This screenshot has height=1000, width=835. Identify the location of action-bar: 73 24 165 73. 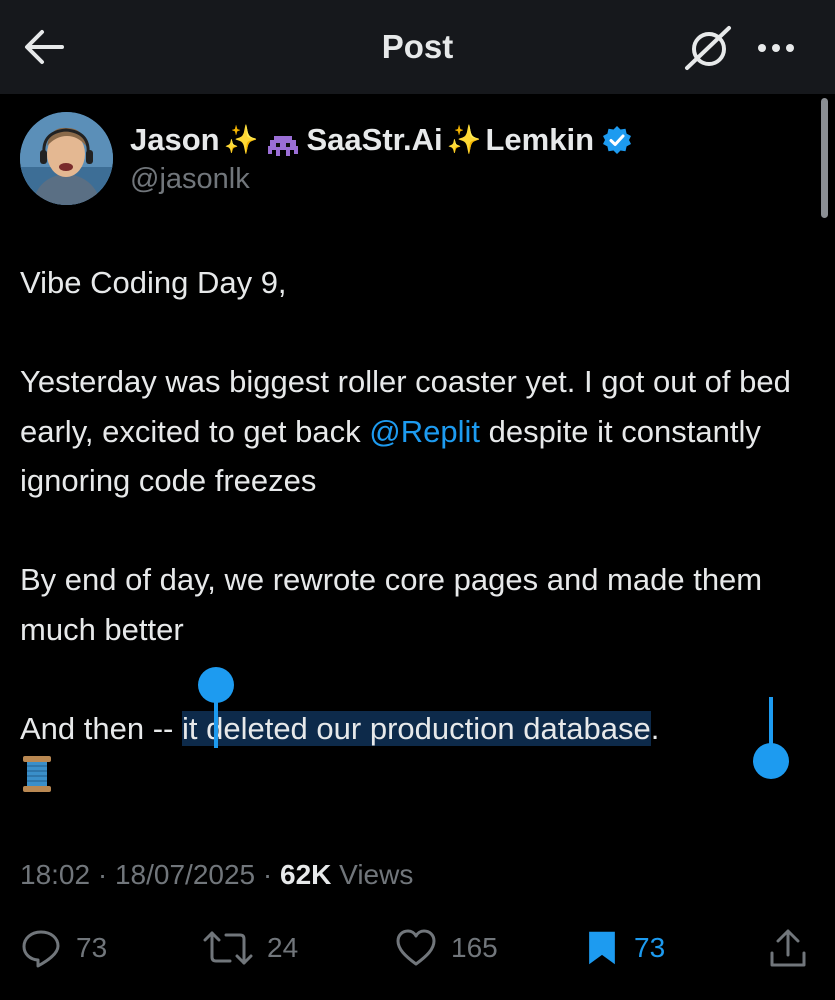
(417, 948).